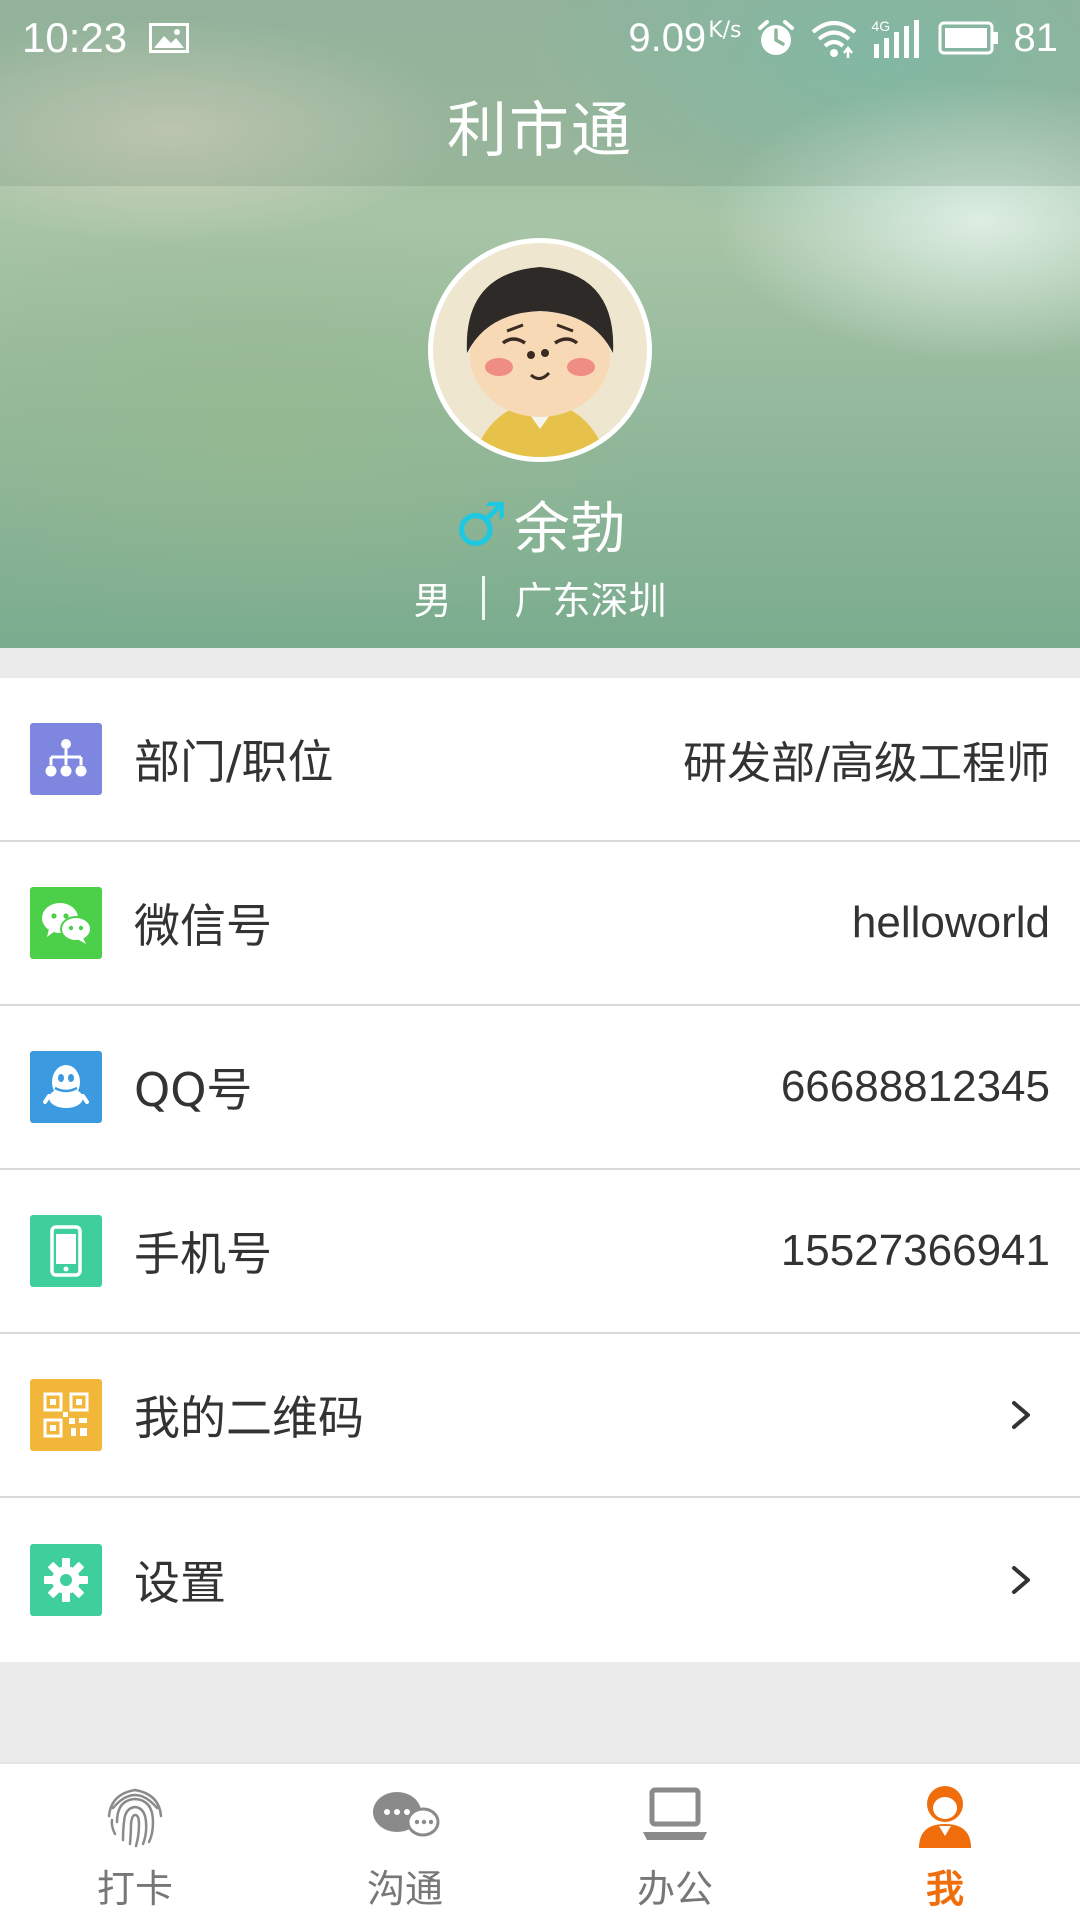  What do you see at coordinates (180, 1583) in the screenshot?
I see `settings-label: 设置` at bounding box center [180, 1583].